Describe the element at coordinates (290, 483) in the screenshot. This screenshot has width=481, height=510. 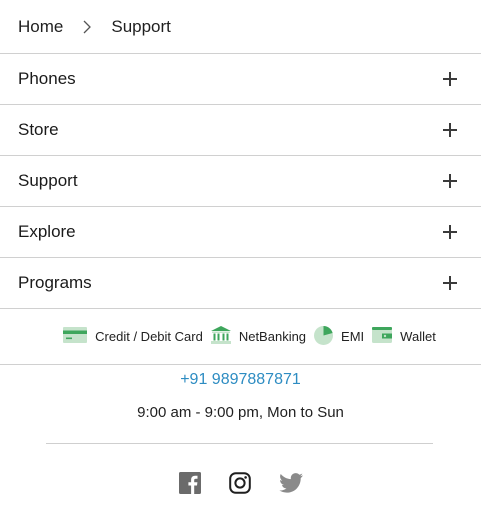
I see `twitter-icon` at that location.